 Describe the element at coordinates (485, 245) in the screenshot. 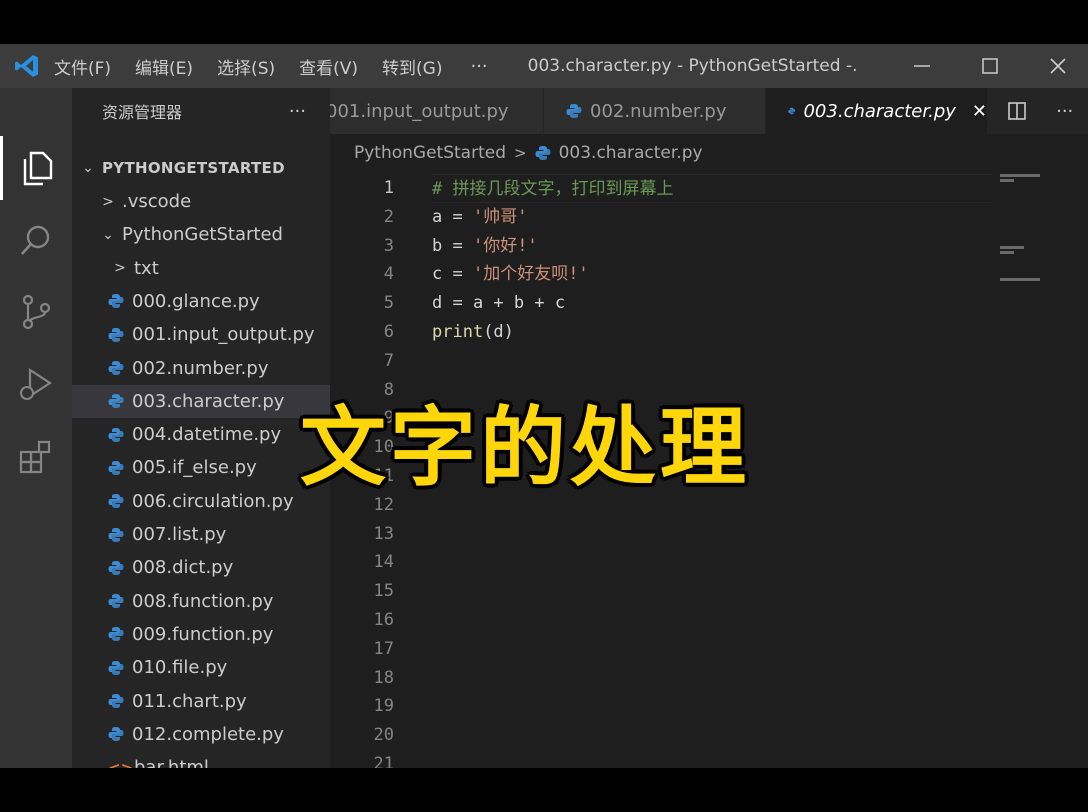

I see `code-line: b = '你好!'` at that location.